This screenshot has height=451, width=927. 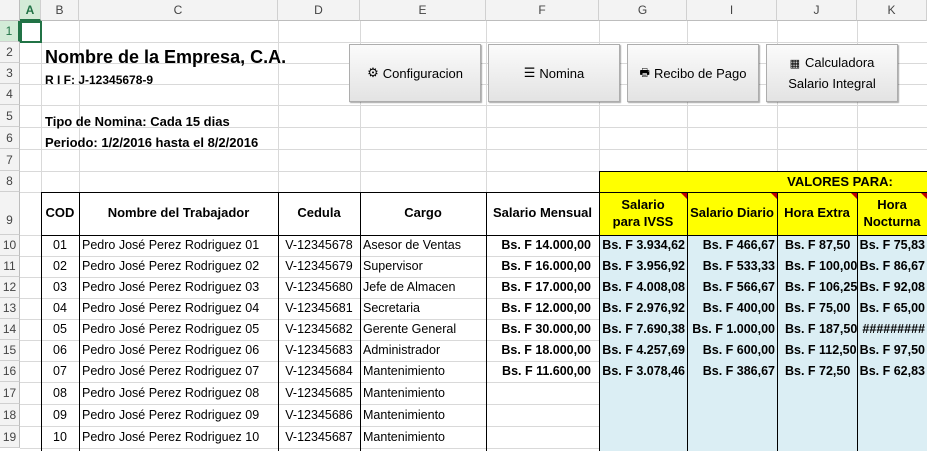 What do you see at coordinates (423, 266) in the screenshot?
I see `cell-cargo: Supervisor` at bounding box center [423, 266].